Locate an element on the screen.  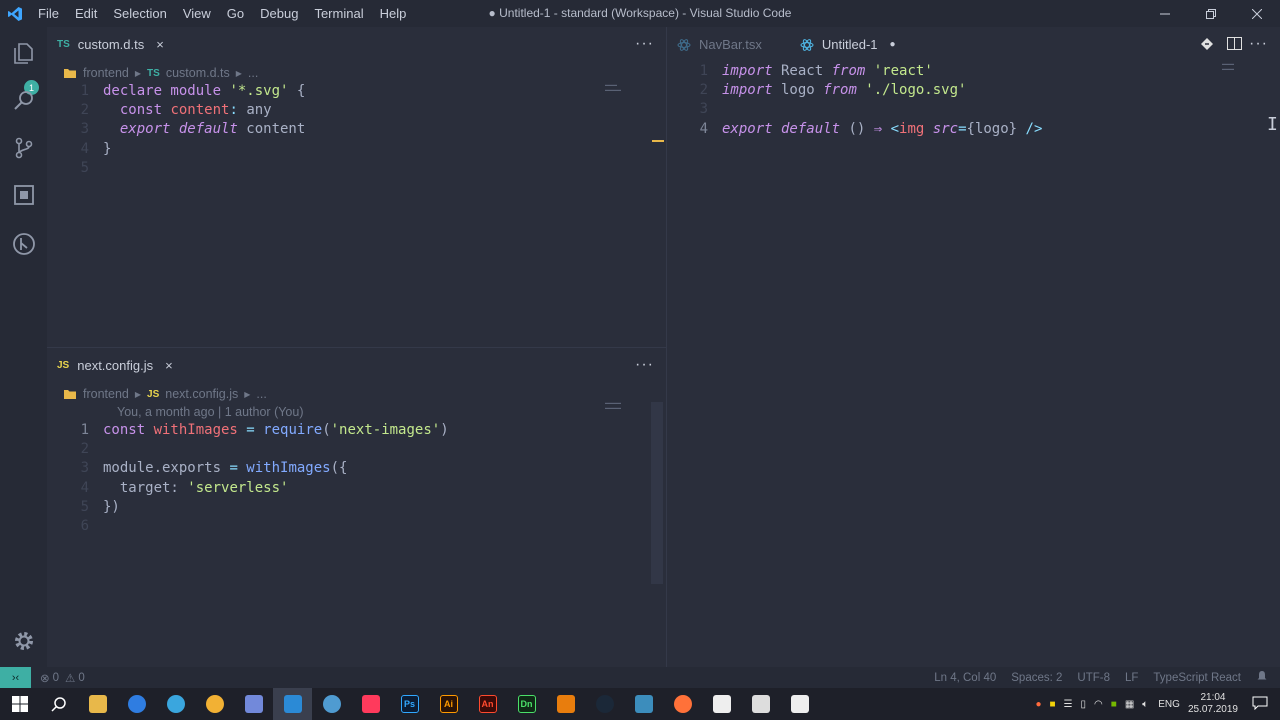
open-changes-icon is located at coordinates (1207, 46).